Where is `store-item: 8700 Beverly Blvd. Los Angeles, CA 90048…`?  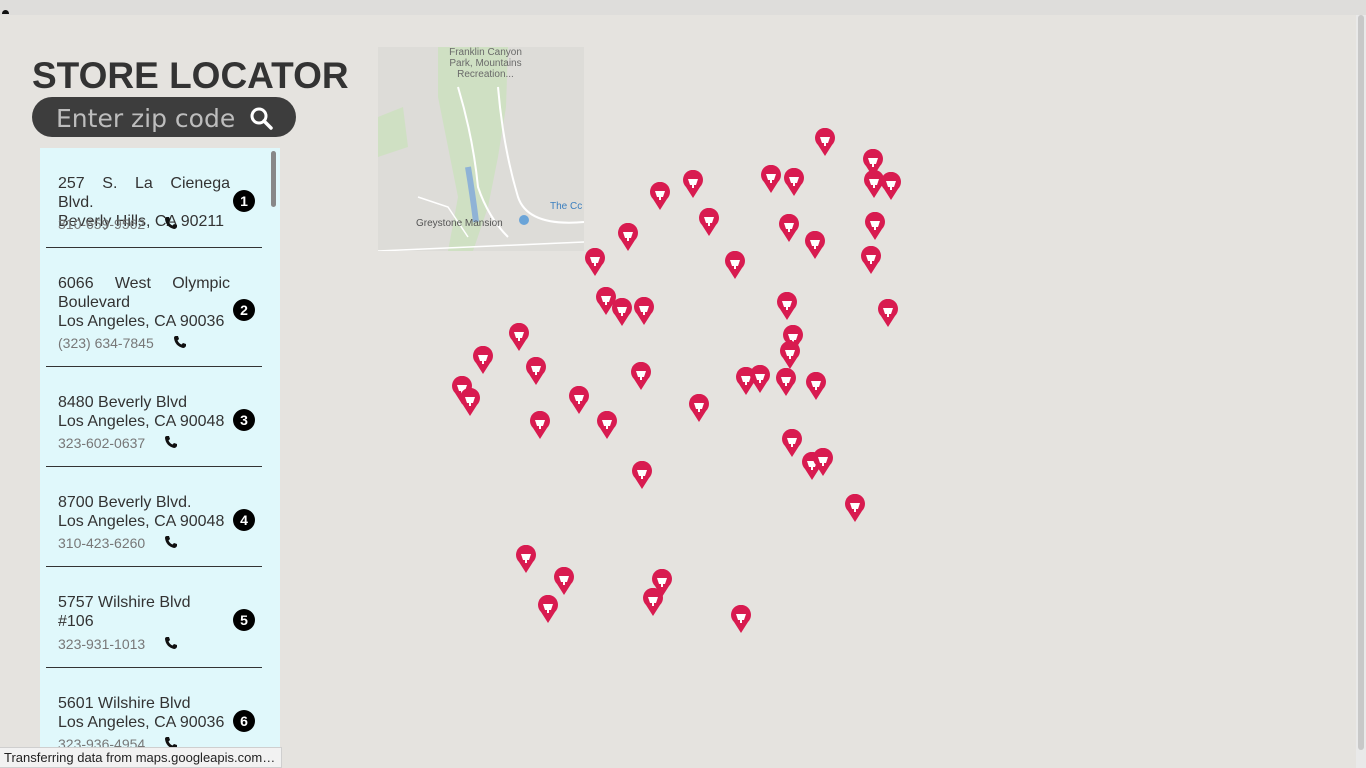
store-item: 8700 Beverly Blvd. Los Angeles, CA 90048… is located at coordinates (154, 517).